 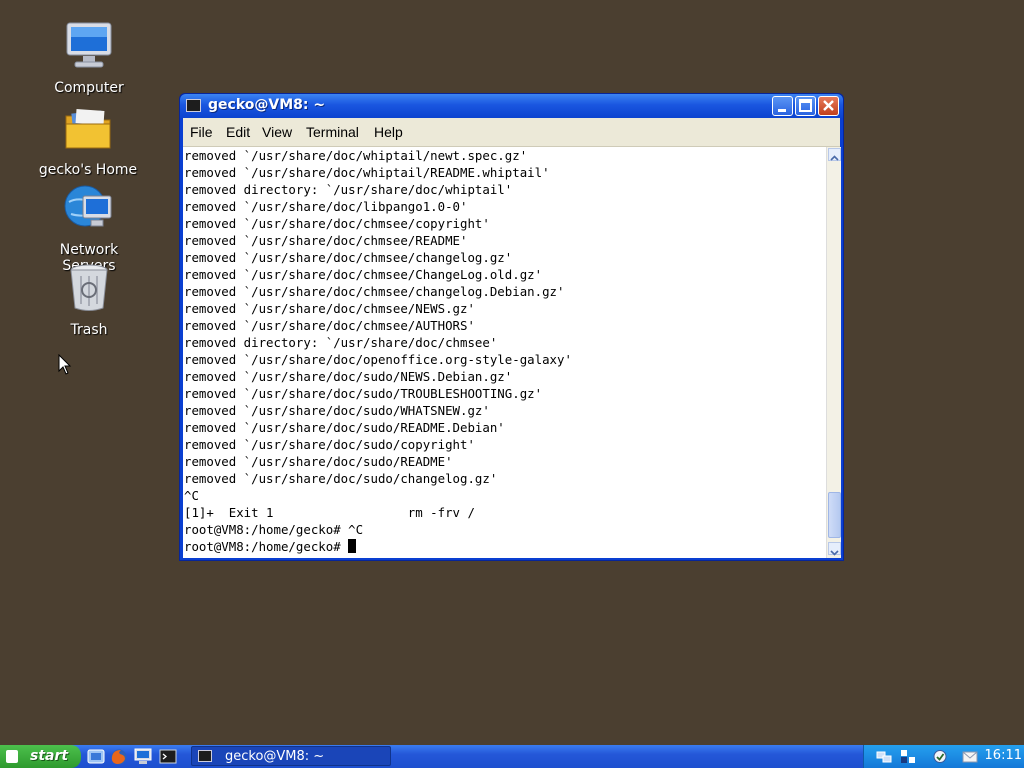 What do you see at coordinates (96, 756) in the screenshot?
I see `show-desktop-icon` at bounding box center [96, 756].